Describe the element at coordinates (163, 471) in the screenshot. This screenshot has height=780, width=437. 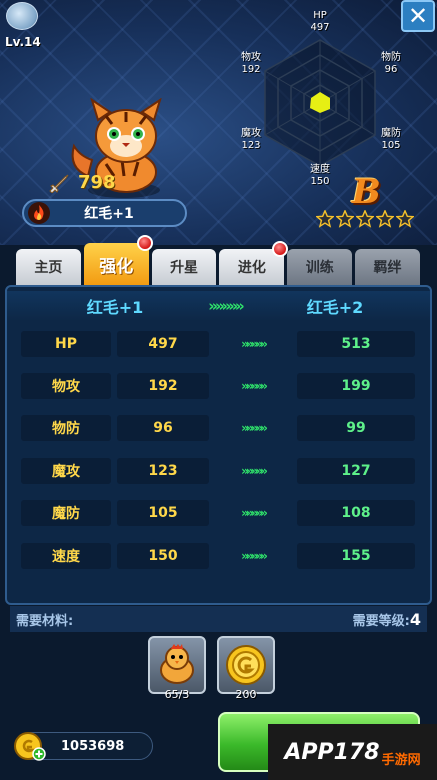
I see `stat-current: 123` at that location.